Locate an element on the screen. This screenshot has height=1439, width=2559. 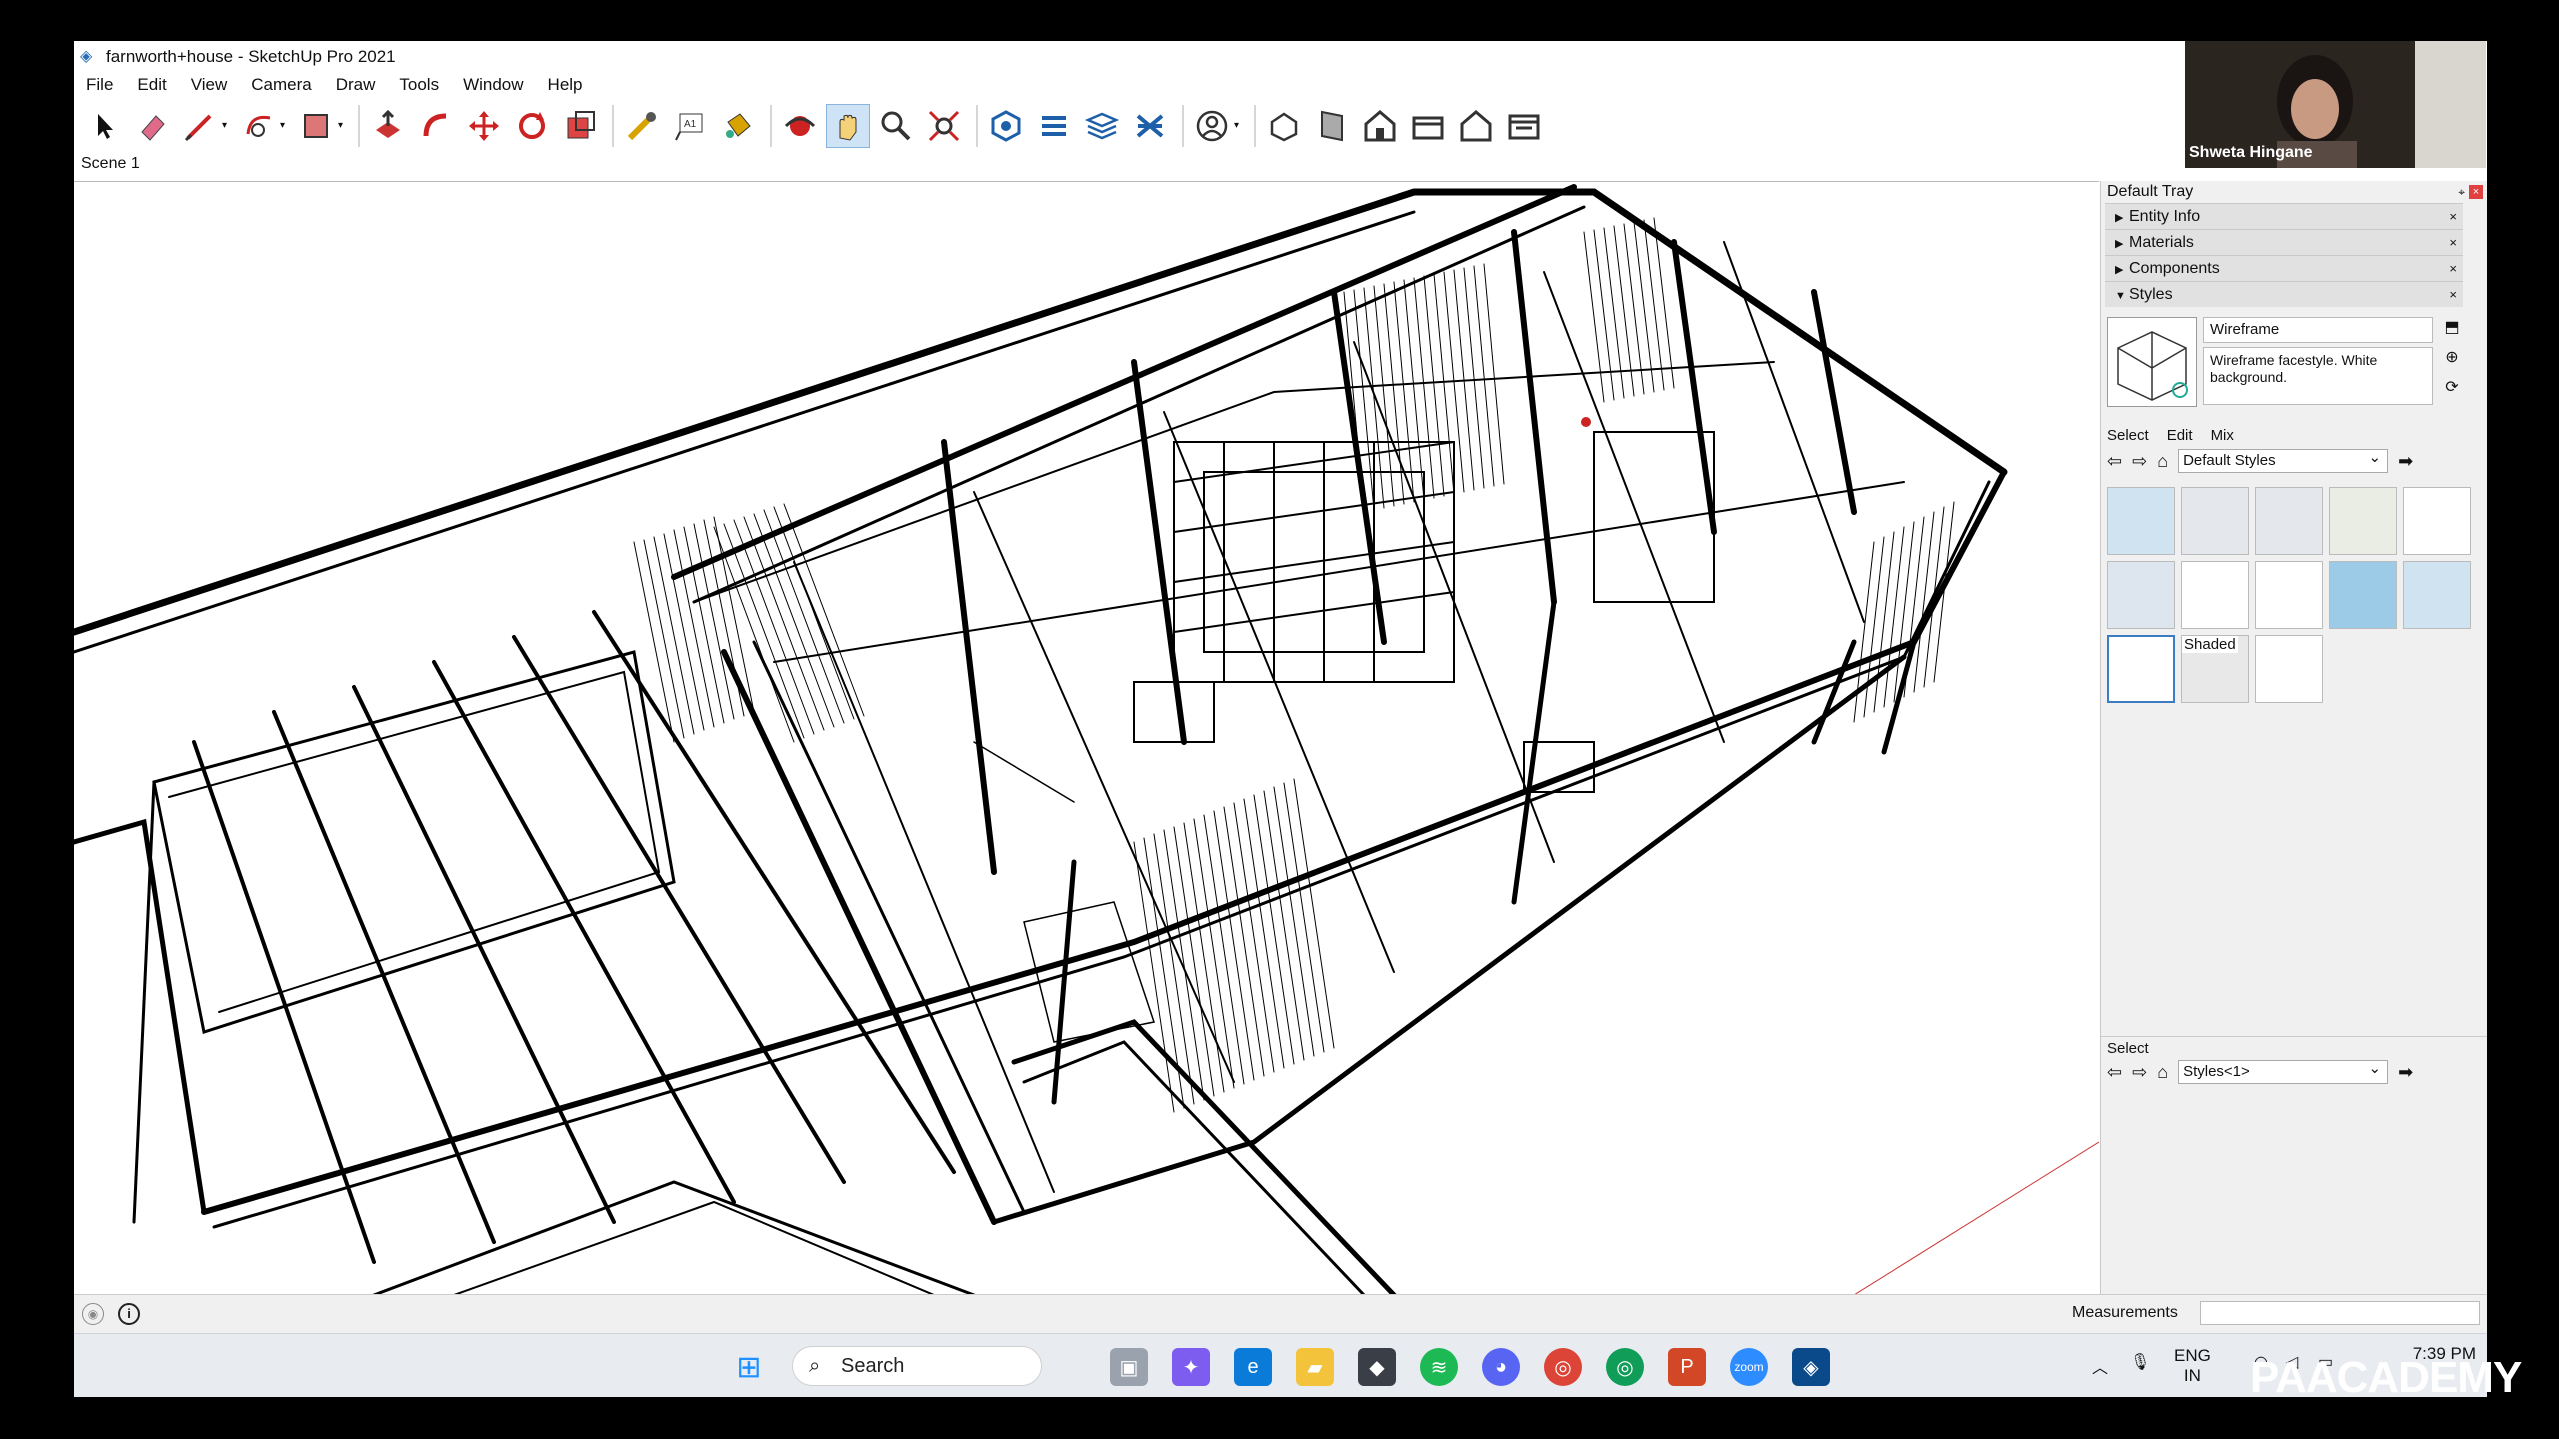
refresh-style-icon: ⟳ is located at coordinates (2452, 388).